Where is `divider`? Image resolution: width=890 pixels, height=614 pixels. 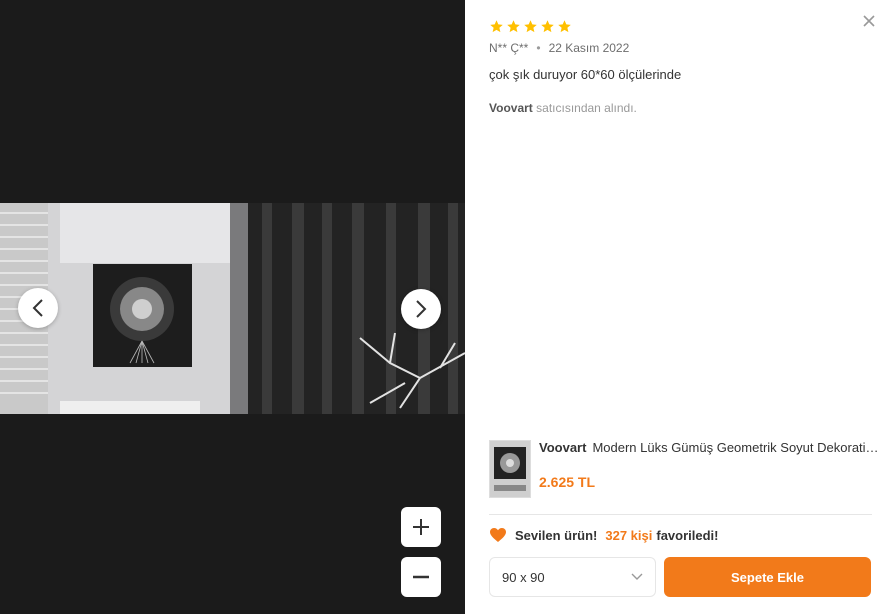 divider is located at coordinates (680, 514).